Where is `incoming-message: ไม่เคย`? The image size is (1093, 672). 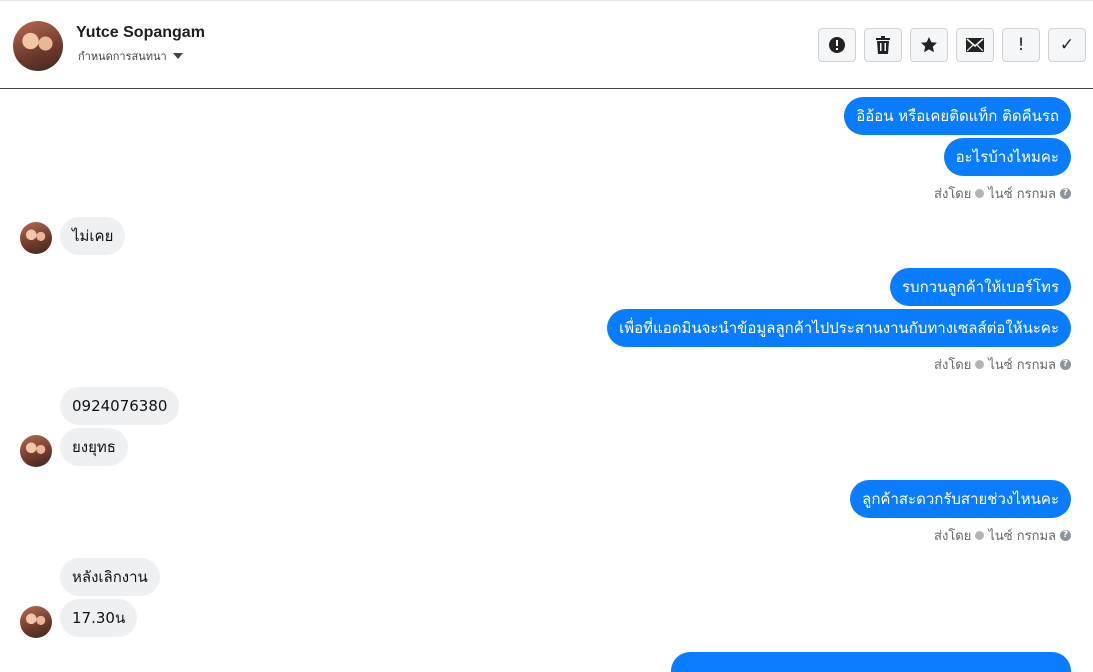
incoming-message: ไม่เคย is located at coordinates (93, 236).